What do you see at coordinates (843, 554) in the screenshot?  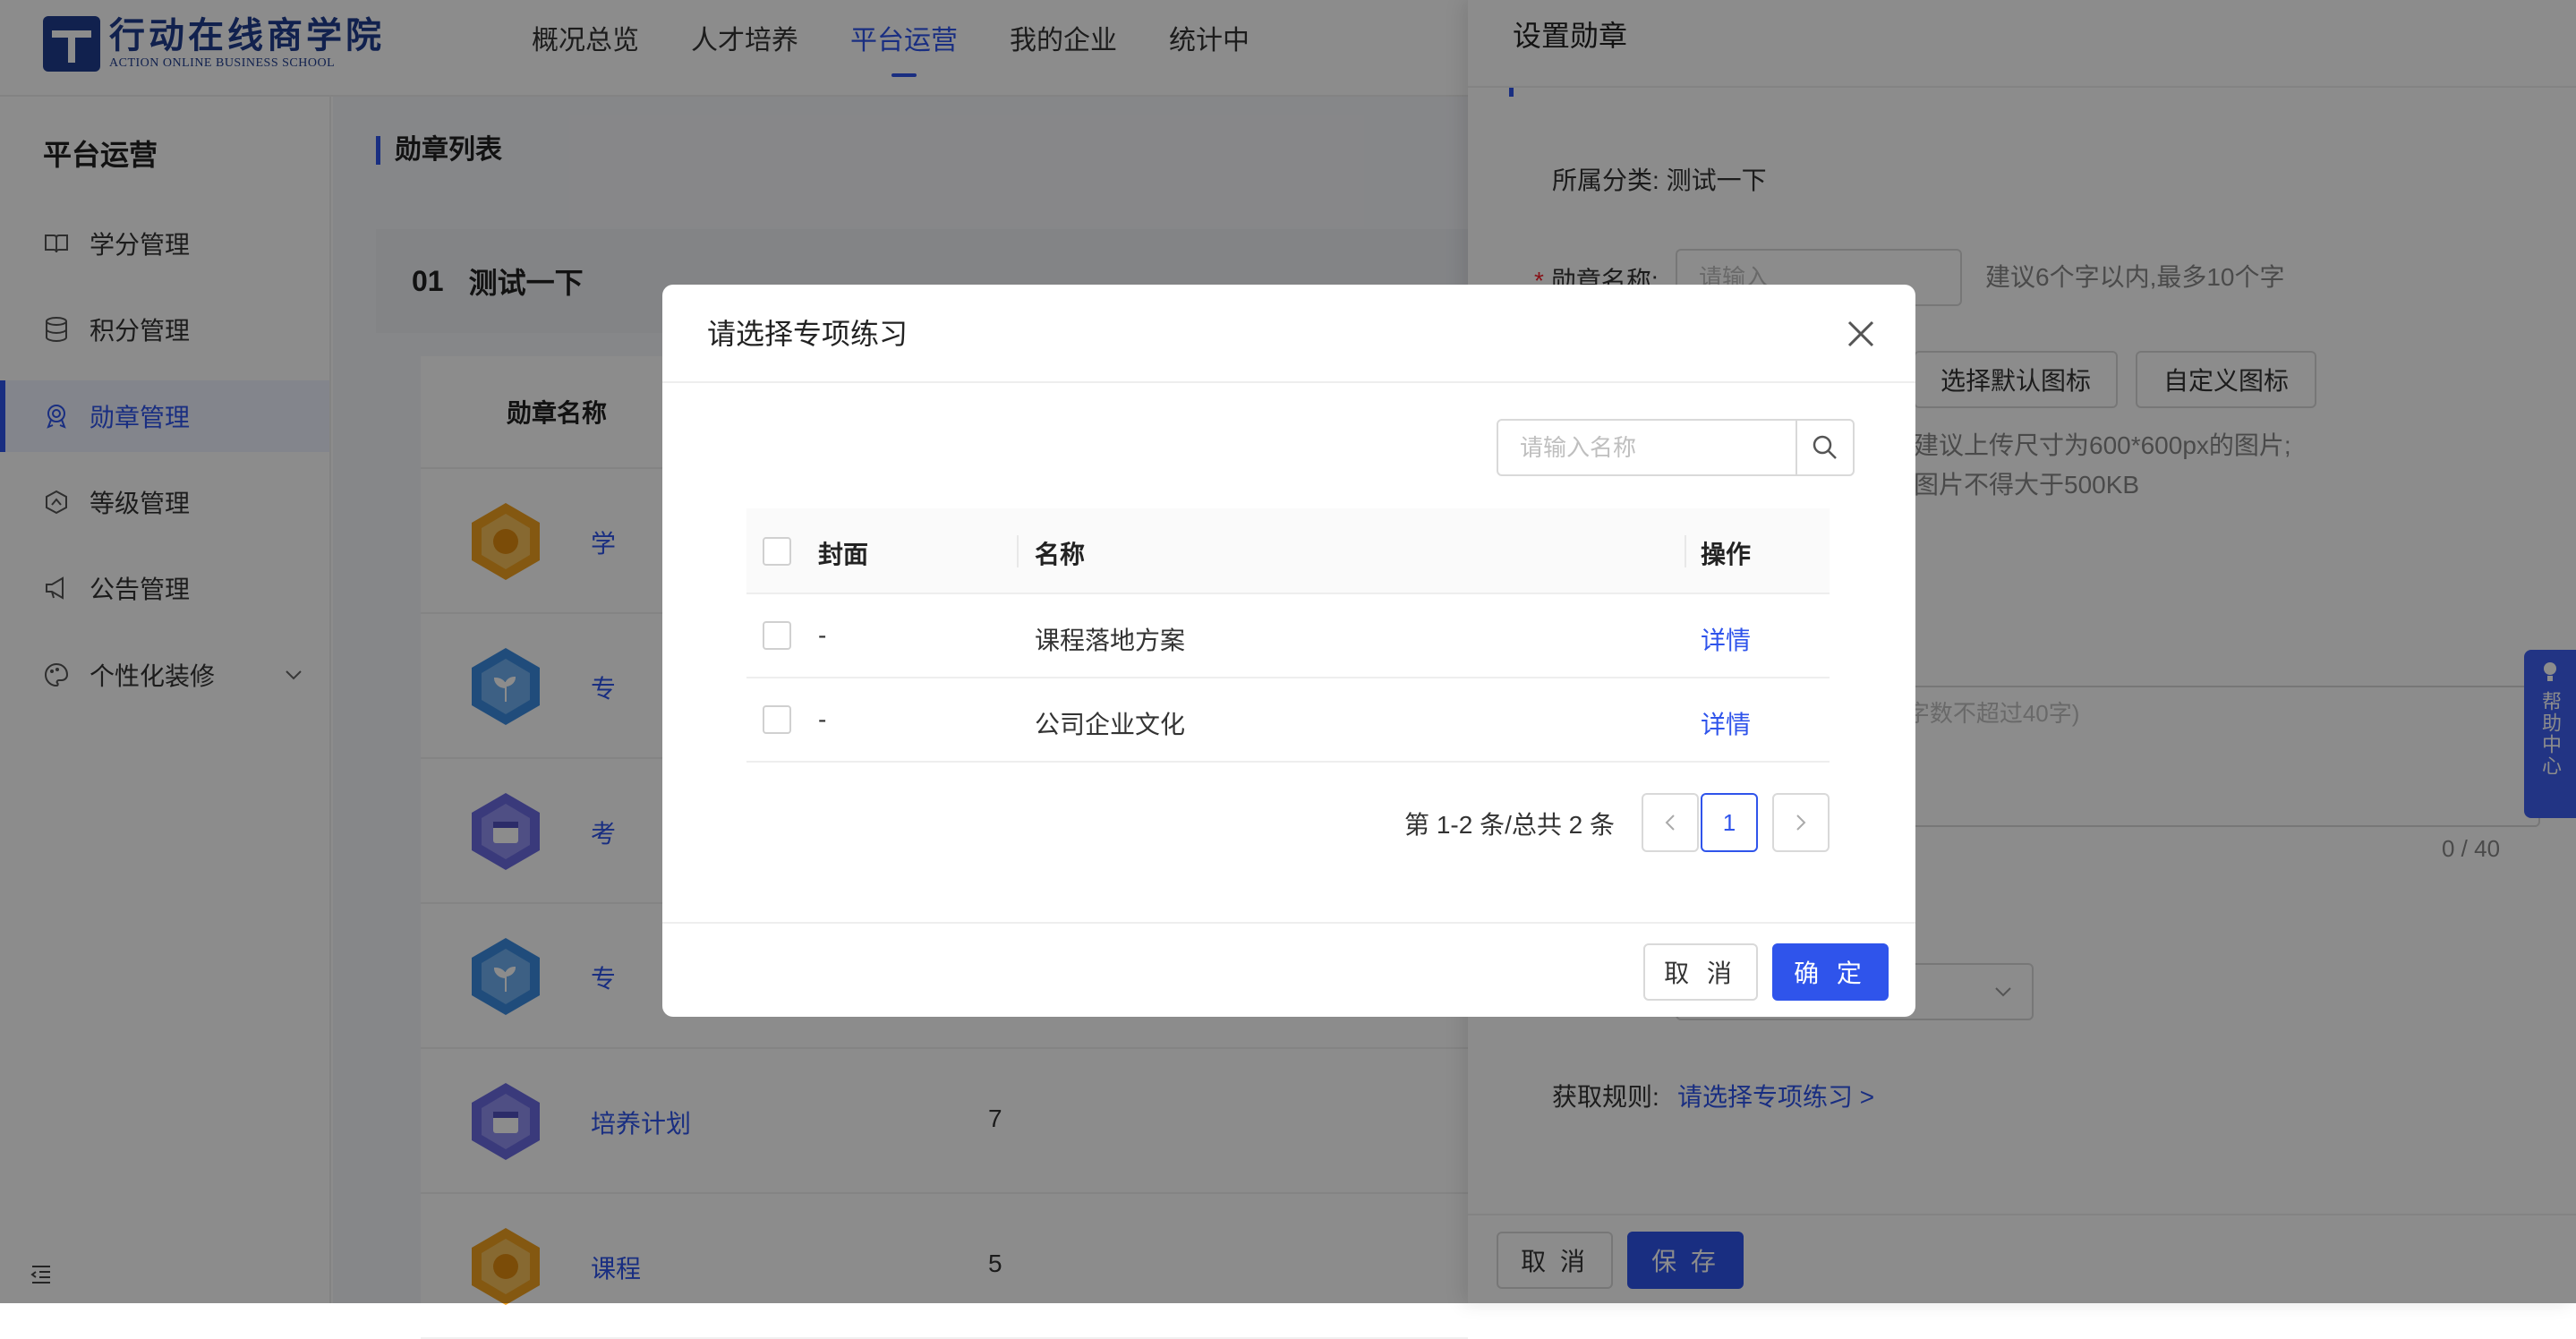 I see `column-cover: 封面` at bounding box center [843, 554].